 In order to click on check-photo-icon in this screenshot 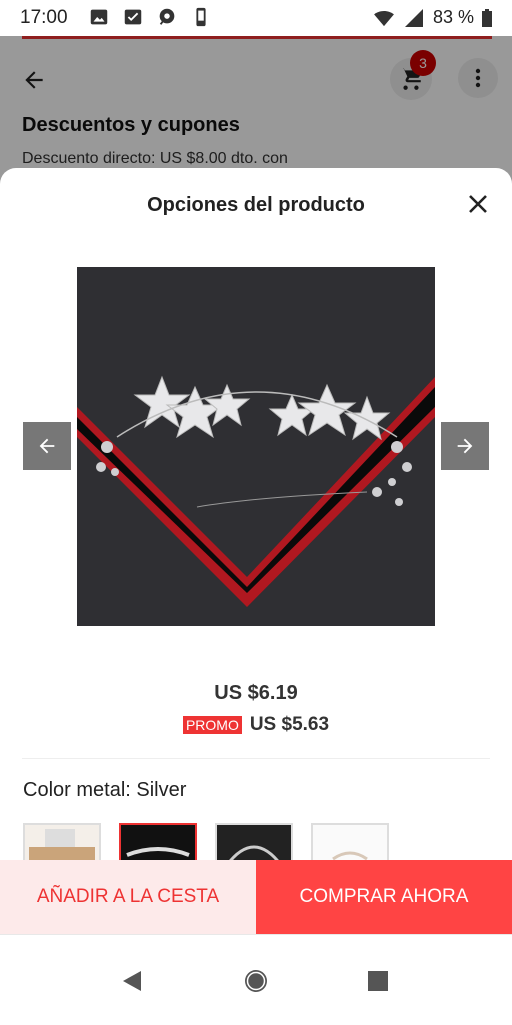, I will do `click(133, 17)`.